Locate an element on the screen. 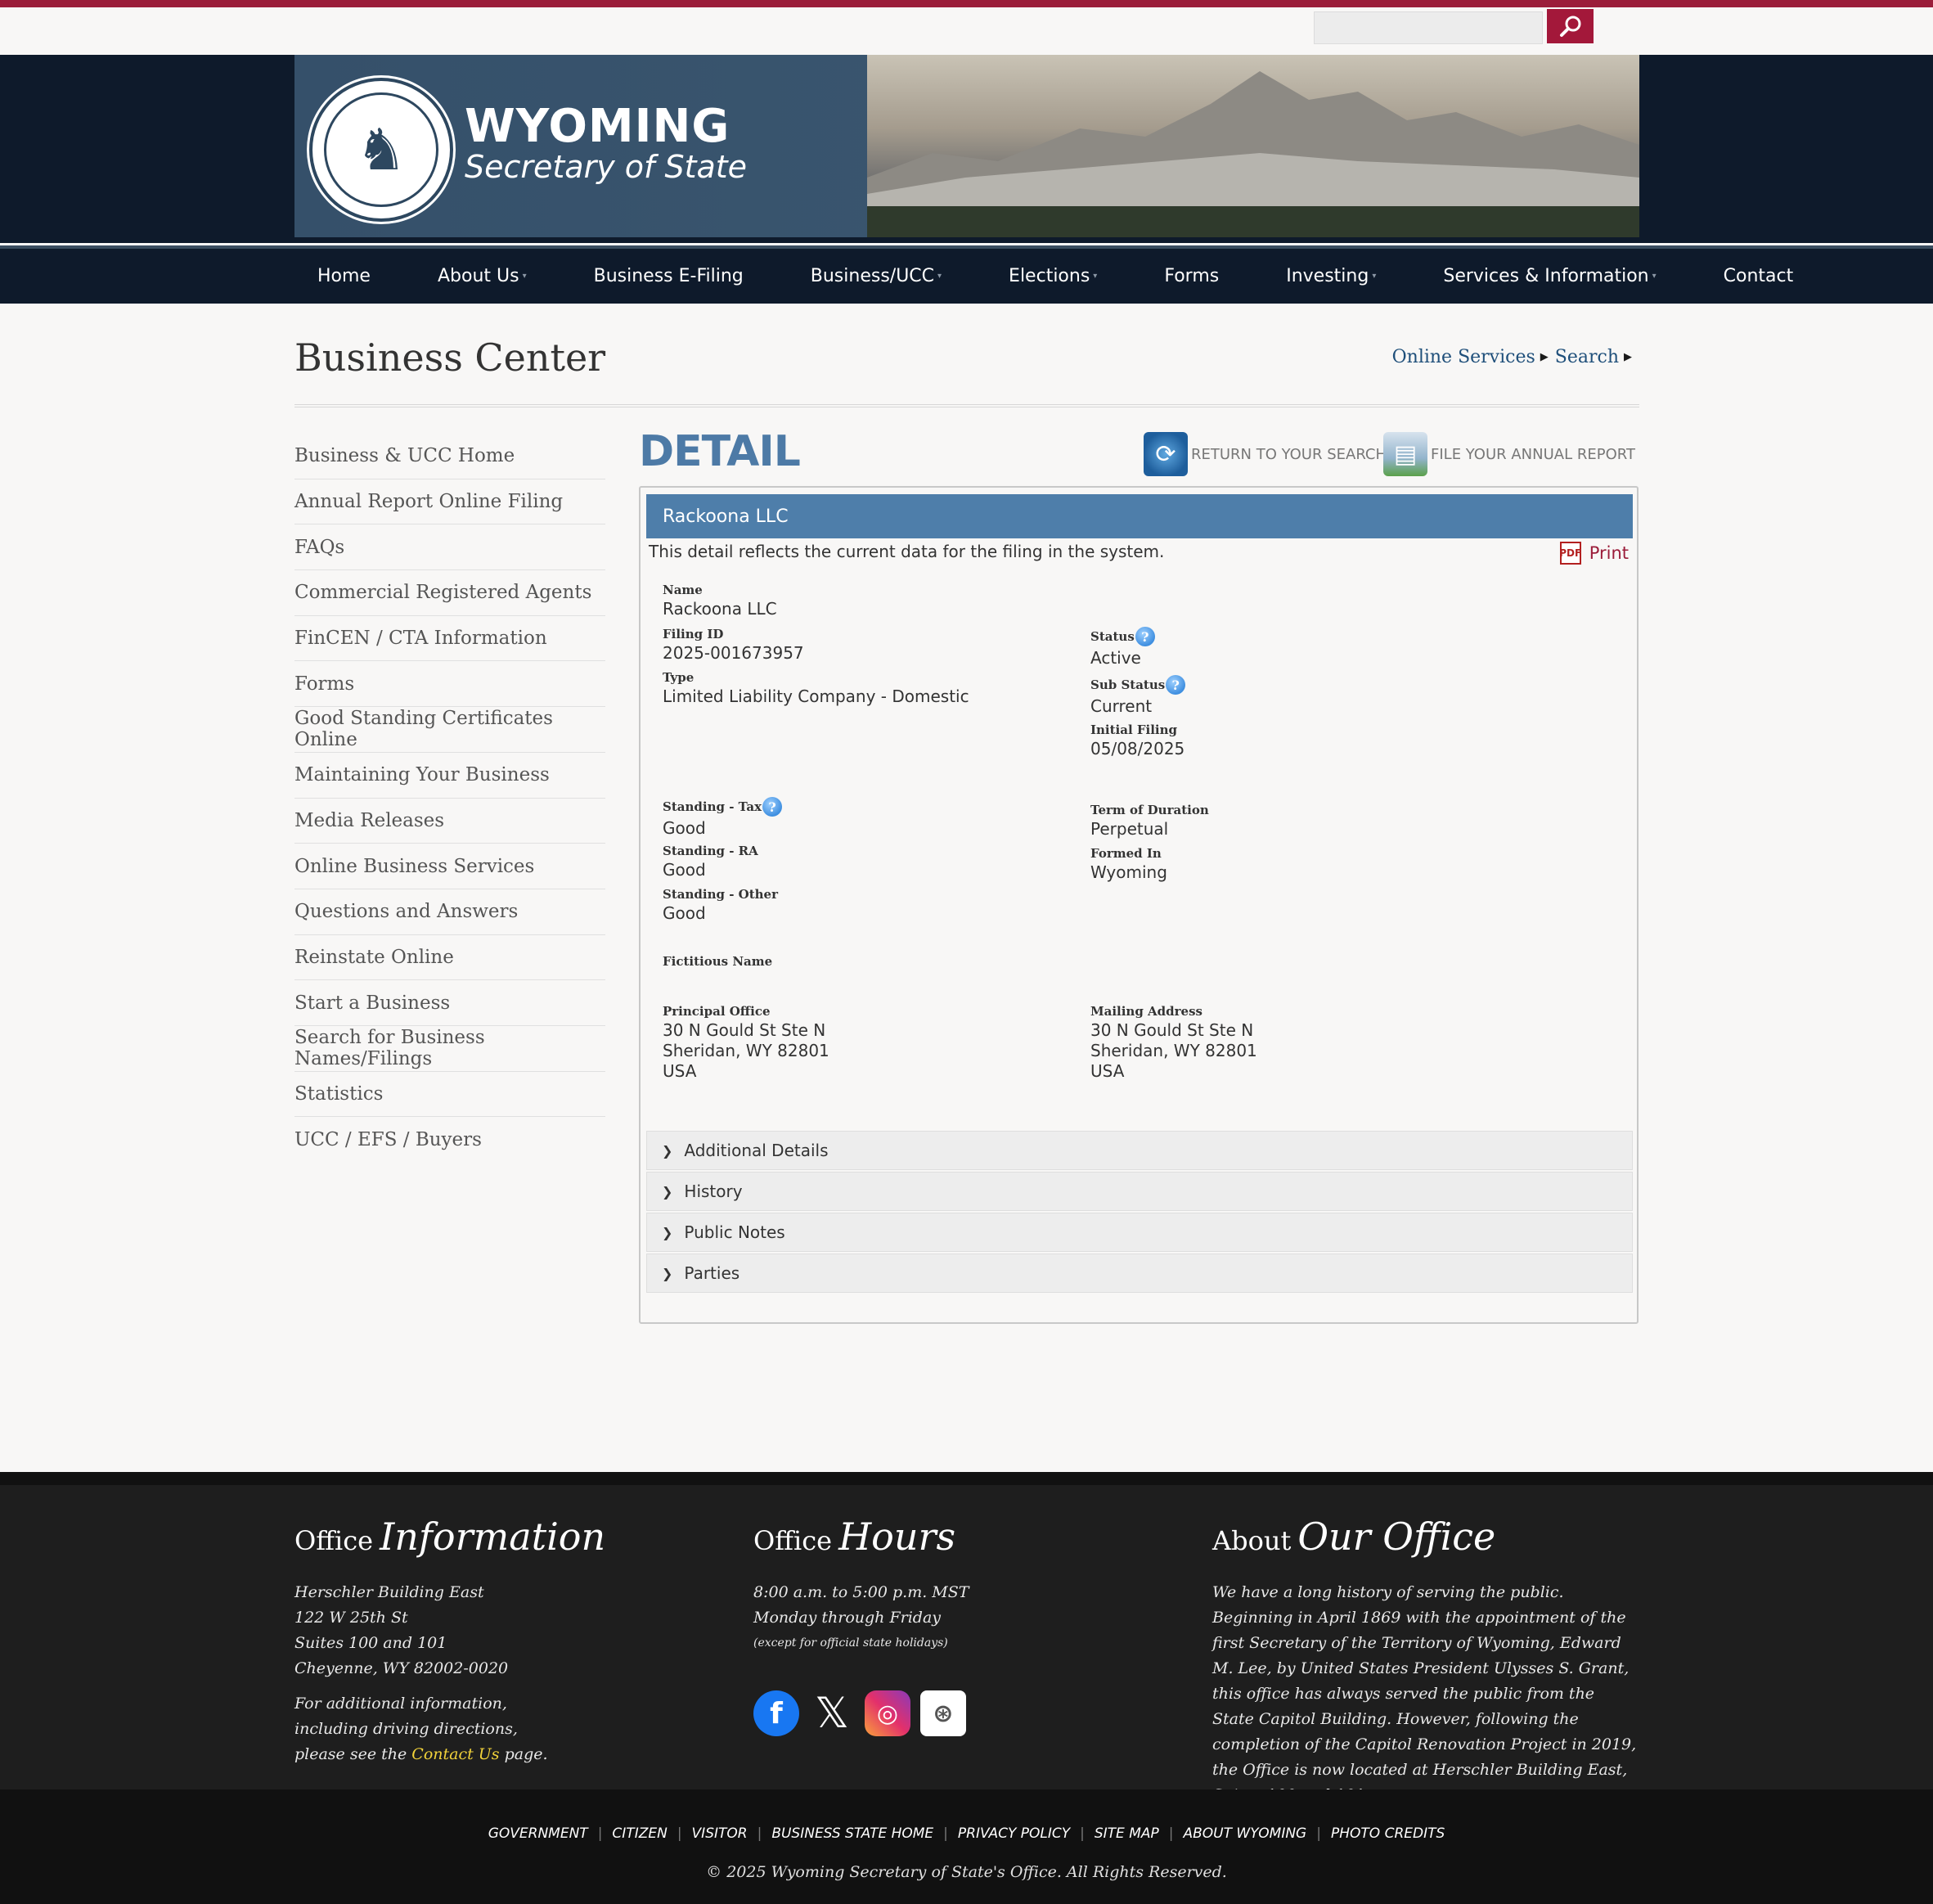 This screenshot has width=1933, height=1904. field-label: Fictitious Name is located at coordinates (718, 961).